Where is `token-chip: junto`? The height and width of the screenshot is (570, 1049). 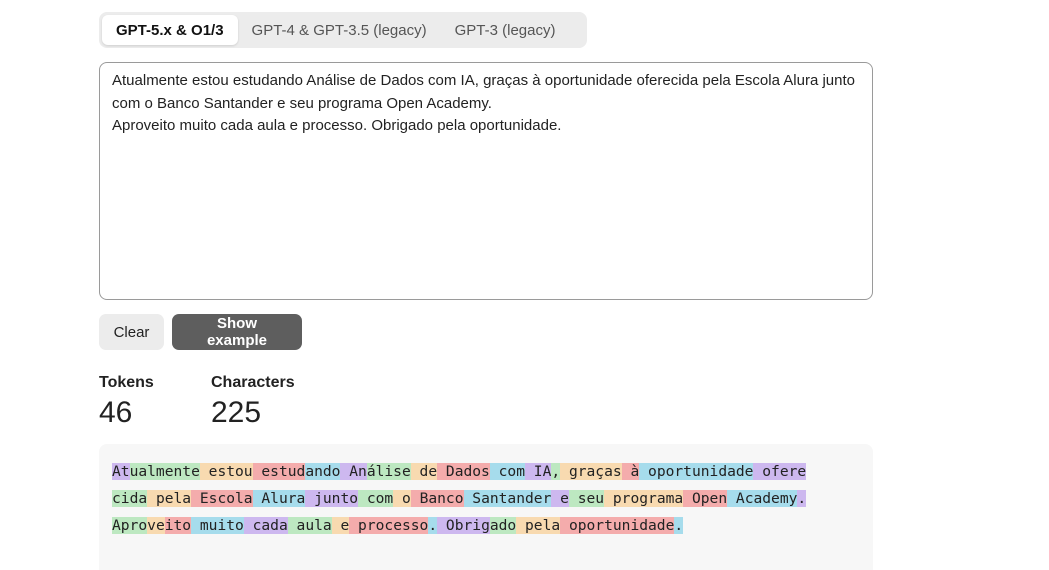 token-chip: junto is located at coordinates (332, 498).